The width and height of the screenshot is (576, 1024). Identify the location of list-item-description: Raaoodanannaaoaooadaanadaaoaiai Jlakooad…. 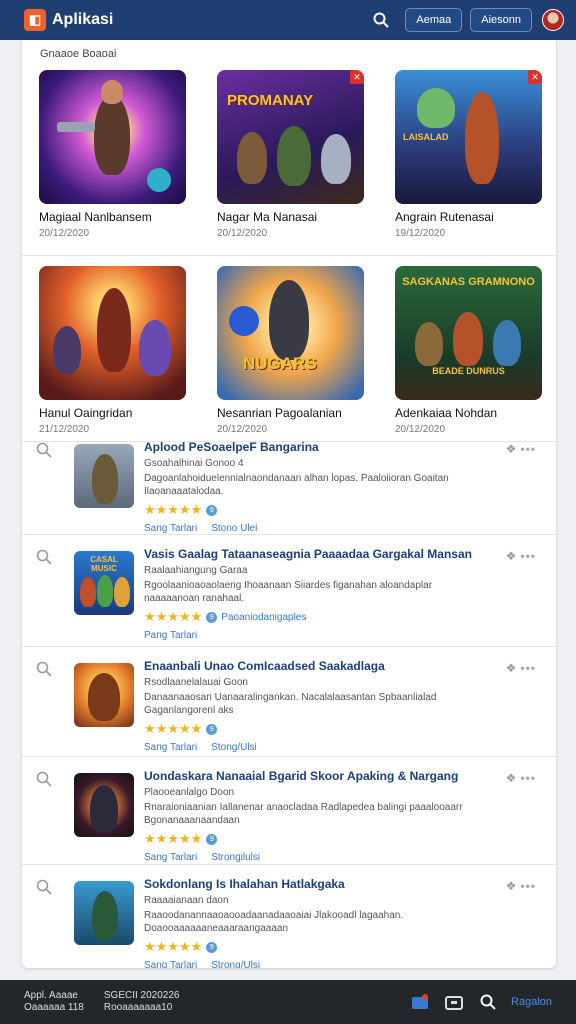
(274, 922).